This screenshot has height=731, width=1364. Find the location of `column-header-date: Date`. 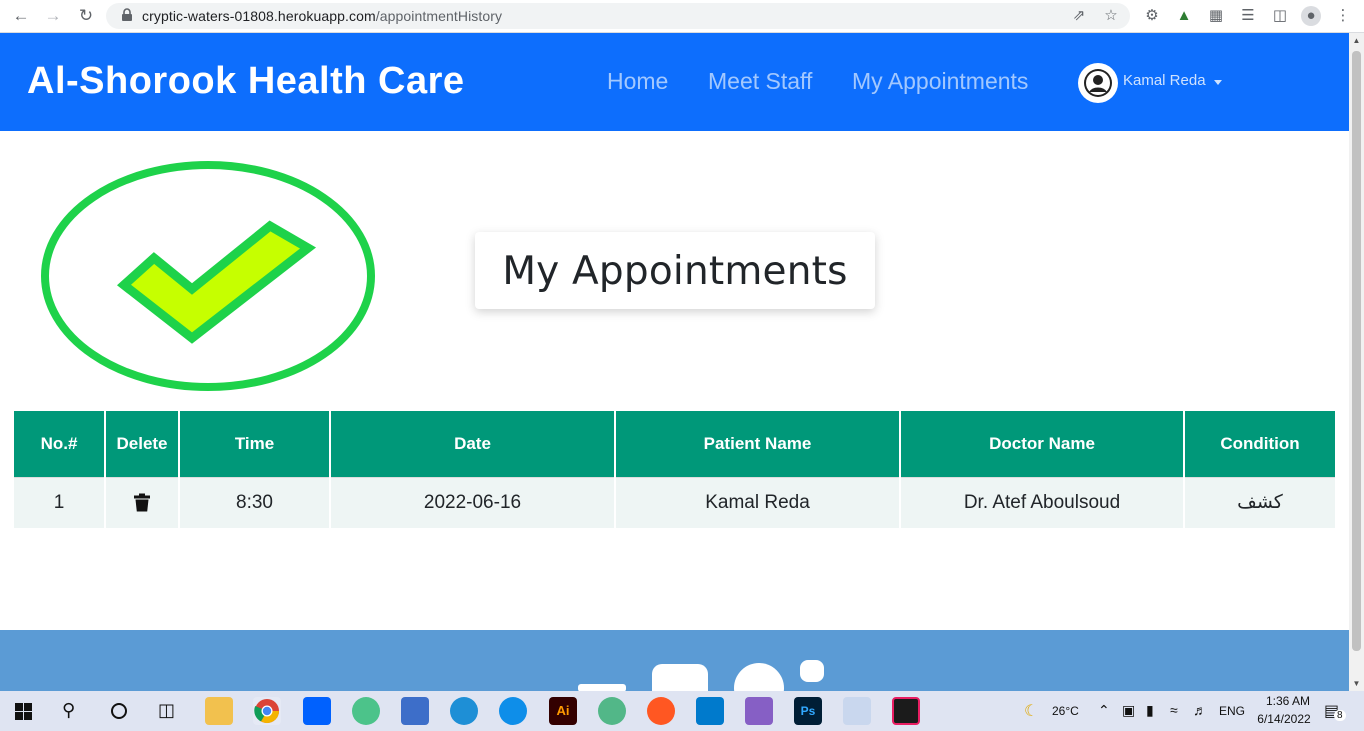

column-header-date: Date is located at coordinates (473, 444).